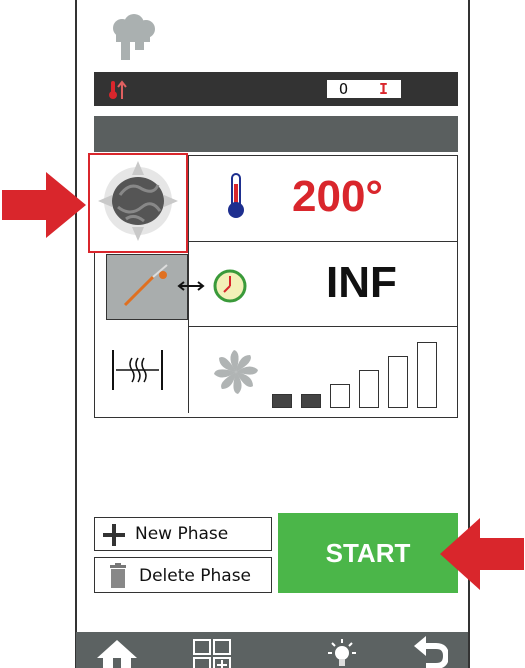  What do you see at coordinates (145, 285) in the screenshot?
I see `core-probe-icon` at bounding box center [145, 285].